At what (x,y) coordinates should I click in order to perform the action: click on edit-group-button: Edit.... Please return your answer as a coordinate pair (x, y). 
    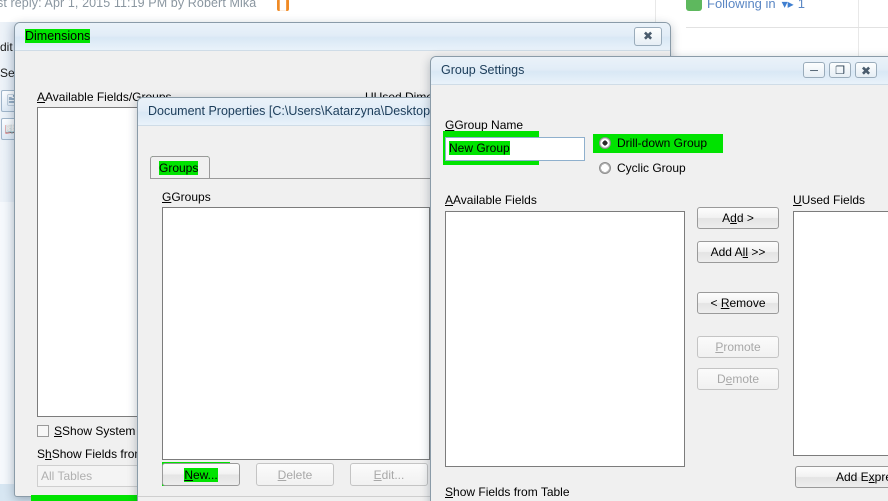
    Looking at the image, I should click on (389, 474).